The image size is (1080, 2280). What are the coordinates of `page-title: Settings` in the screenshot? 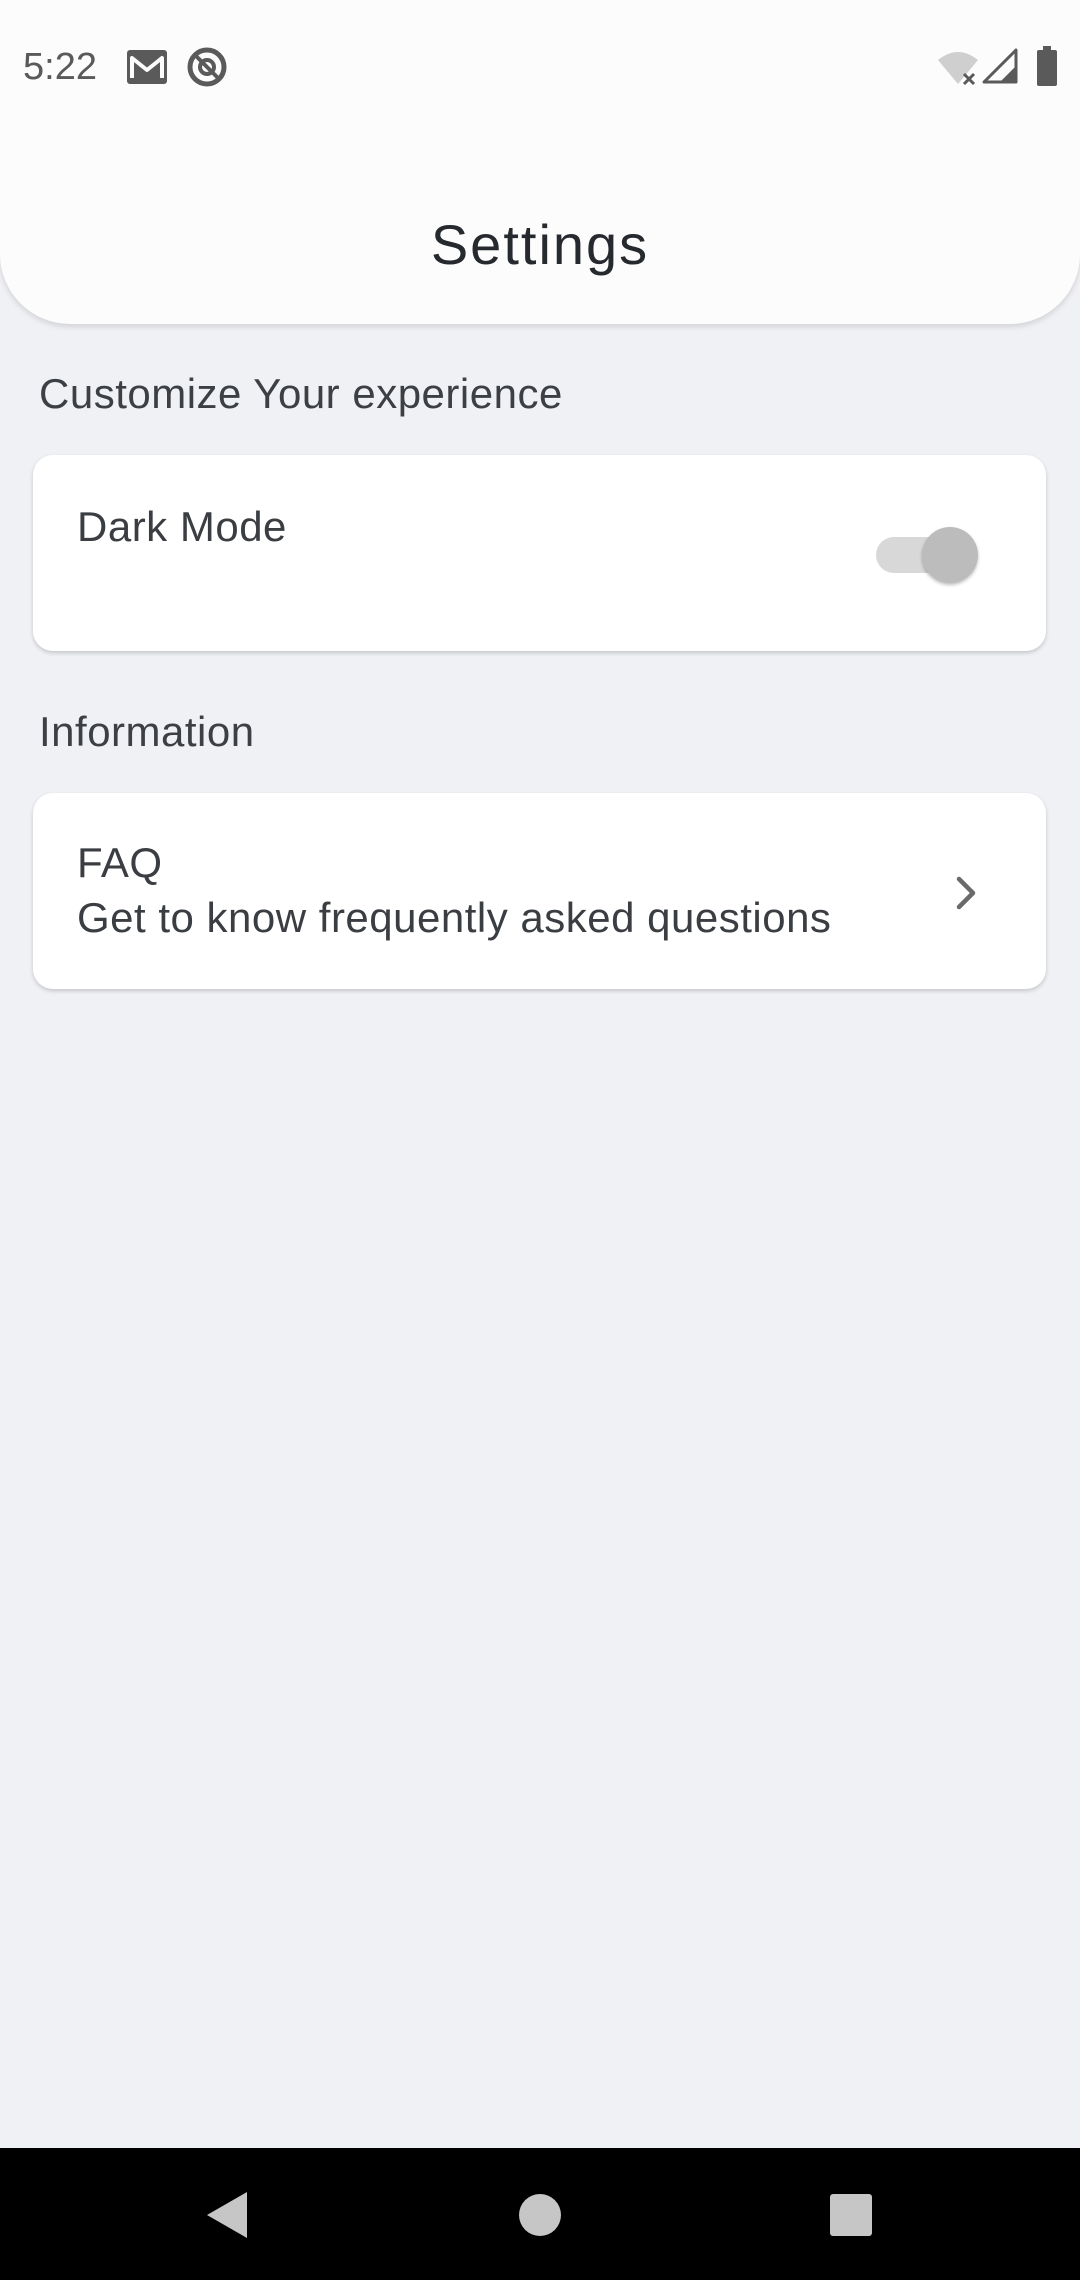 It's located at (540, 244).